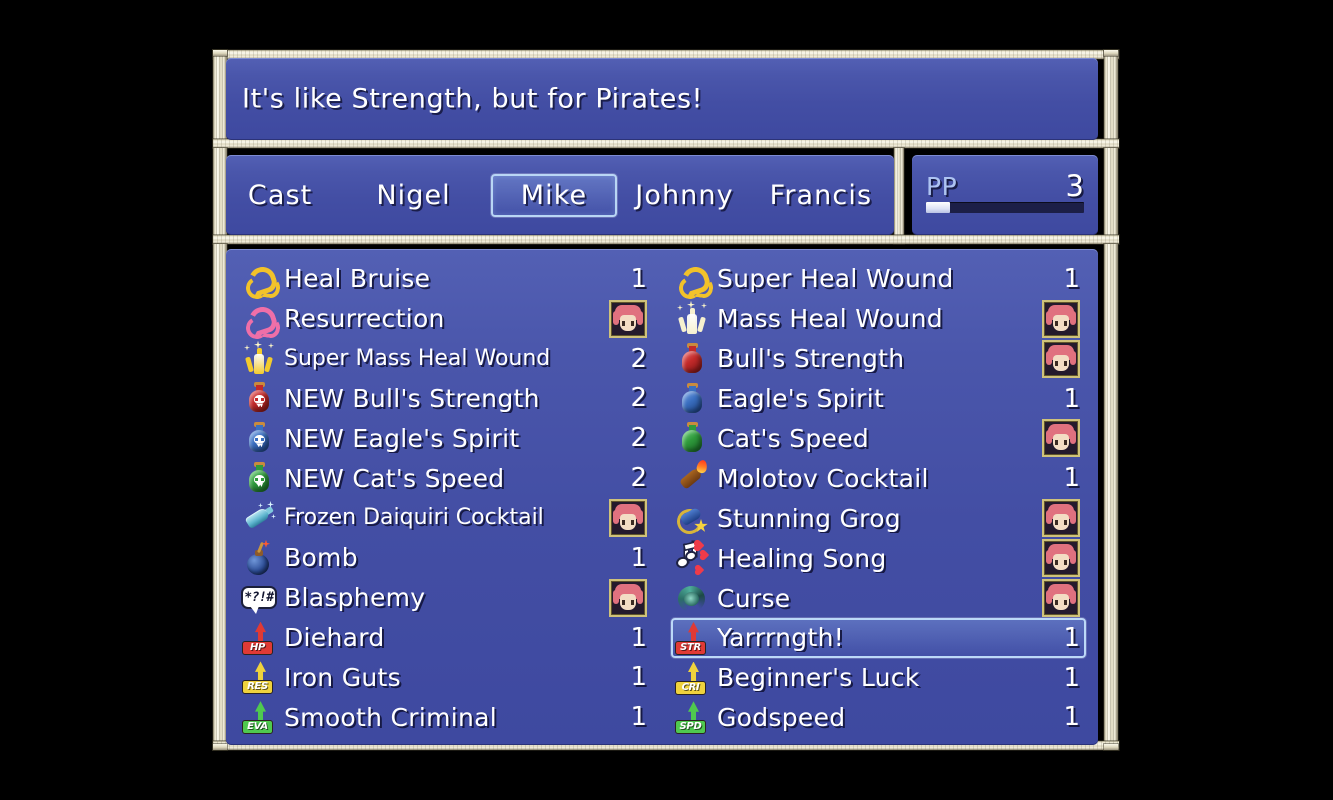  Describe the element at coordinates (259, 398) in the screenshot. I see `potion-red-skull-icon` at that location.